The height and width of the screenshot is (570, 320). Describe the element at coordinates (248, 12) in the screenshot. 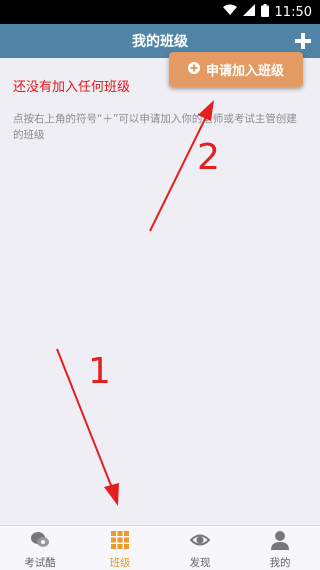

I see `signal-icon` at that location.